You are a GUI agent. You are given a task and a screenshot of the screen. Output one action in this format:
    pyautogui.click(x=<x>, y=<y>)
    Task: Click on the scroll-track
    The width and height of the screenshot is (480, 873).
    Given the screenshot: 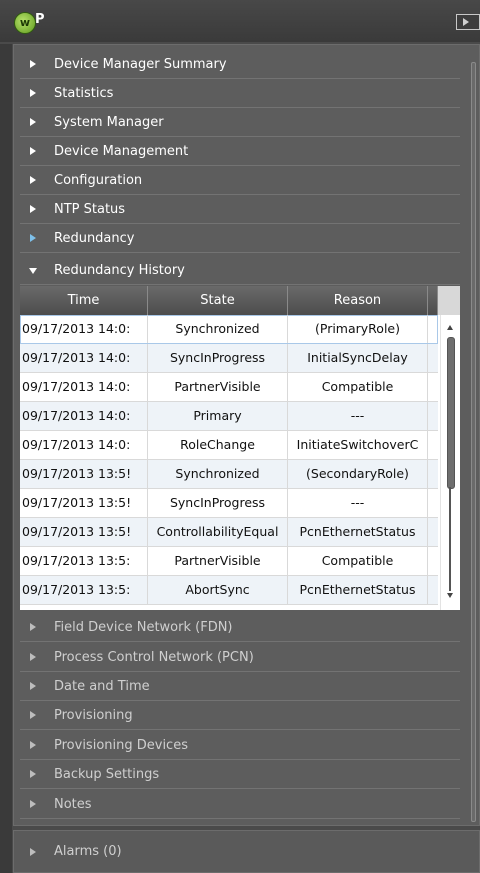 What is the action you would take?
    pyautogui.click(x=450, y=539)
    